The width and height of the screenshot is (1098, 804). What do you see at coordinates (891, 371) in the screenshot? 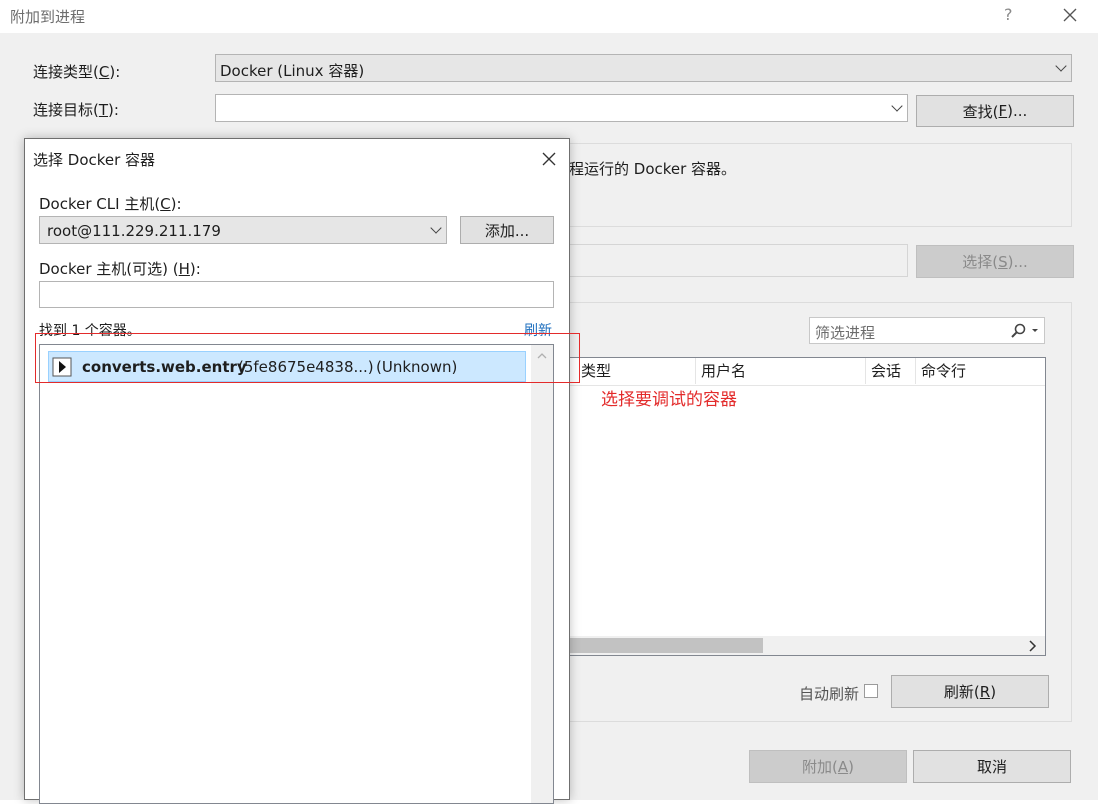
I see `column-session: 会话` at bounding box center [891, 371].